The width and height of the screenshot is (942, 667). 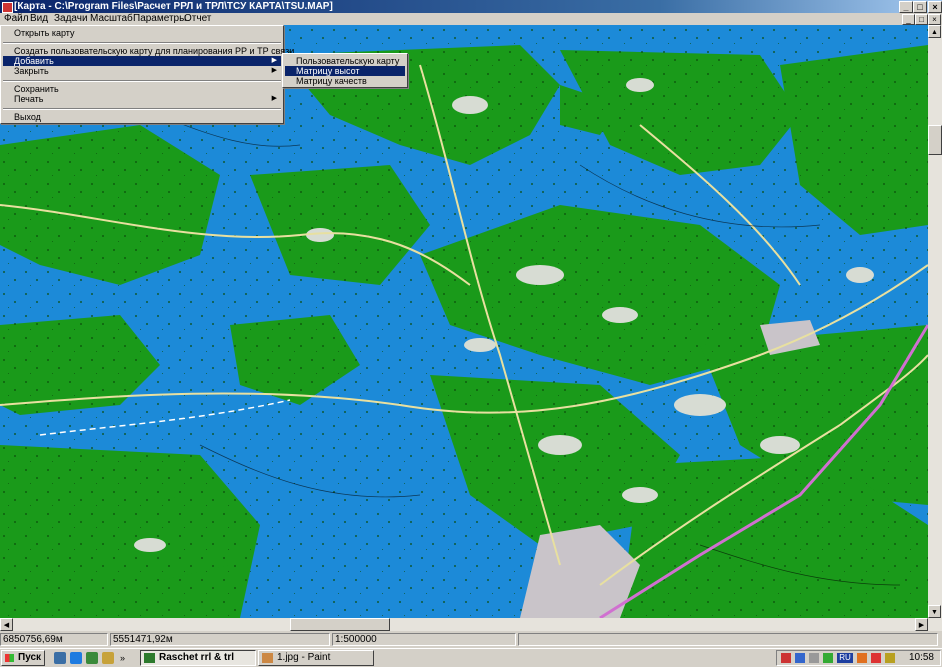 I want to click on menu-item-exit: Выход, so click(x=142, y=117).